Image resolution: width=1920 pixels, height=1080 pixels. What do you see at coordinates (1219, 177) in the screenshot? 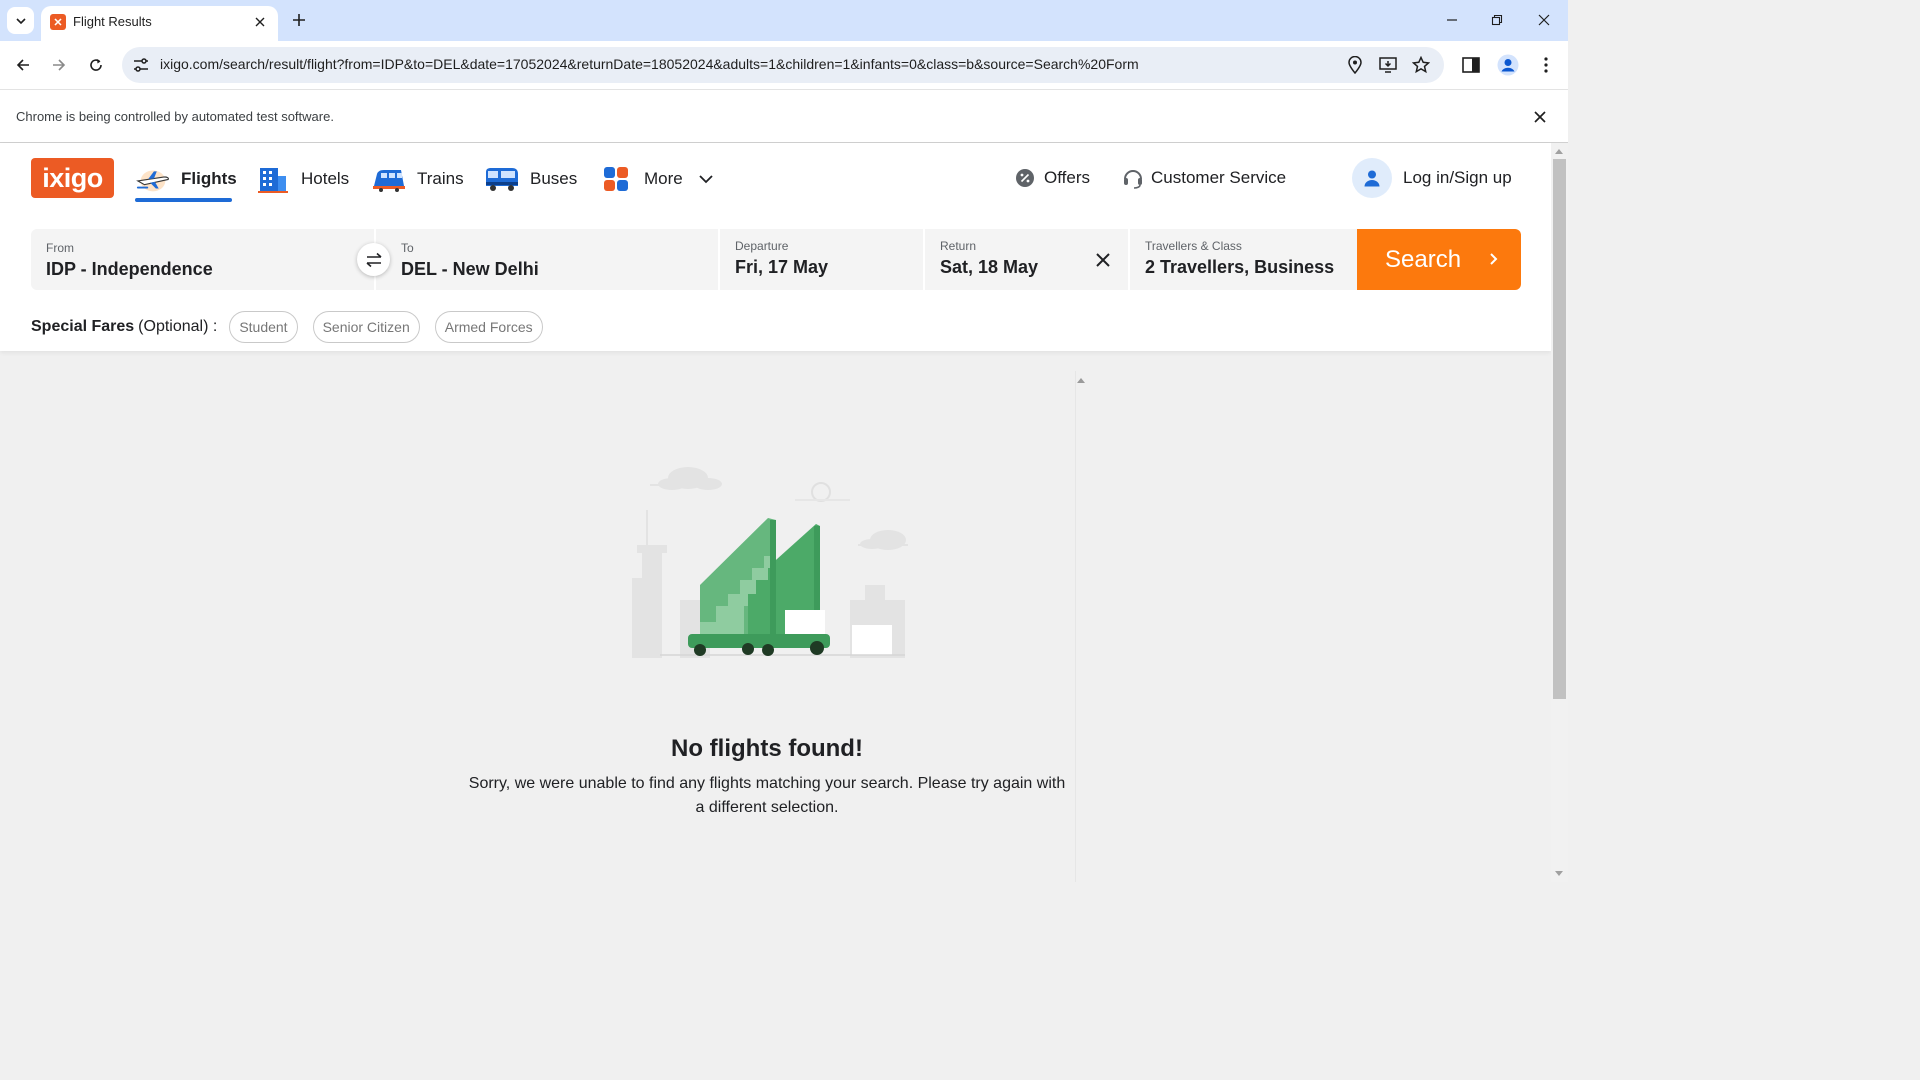
I see `customer-service-label: Customer Service` at bounding box center [1219, 177].